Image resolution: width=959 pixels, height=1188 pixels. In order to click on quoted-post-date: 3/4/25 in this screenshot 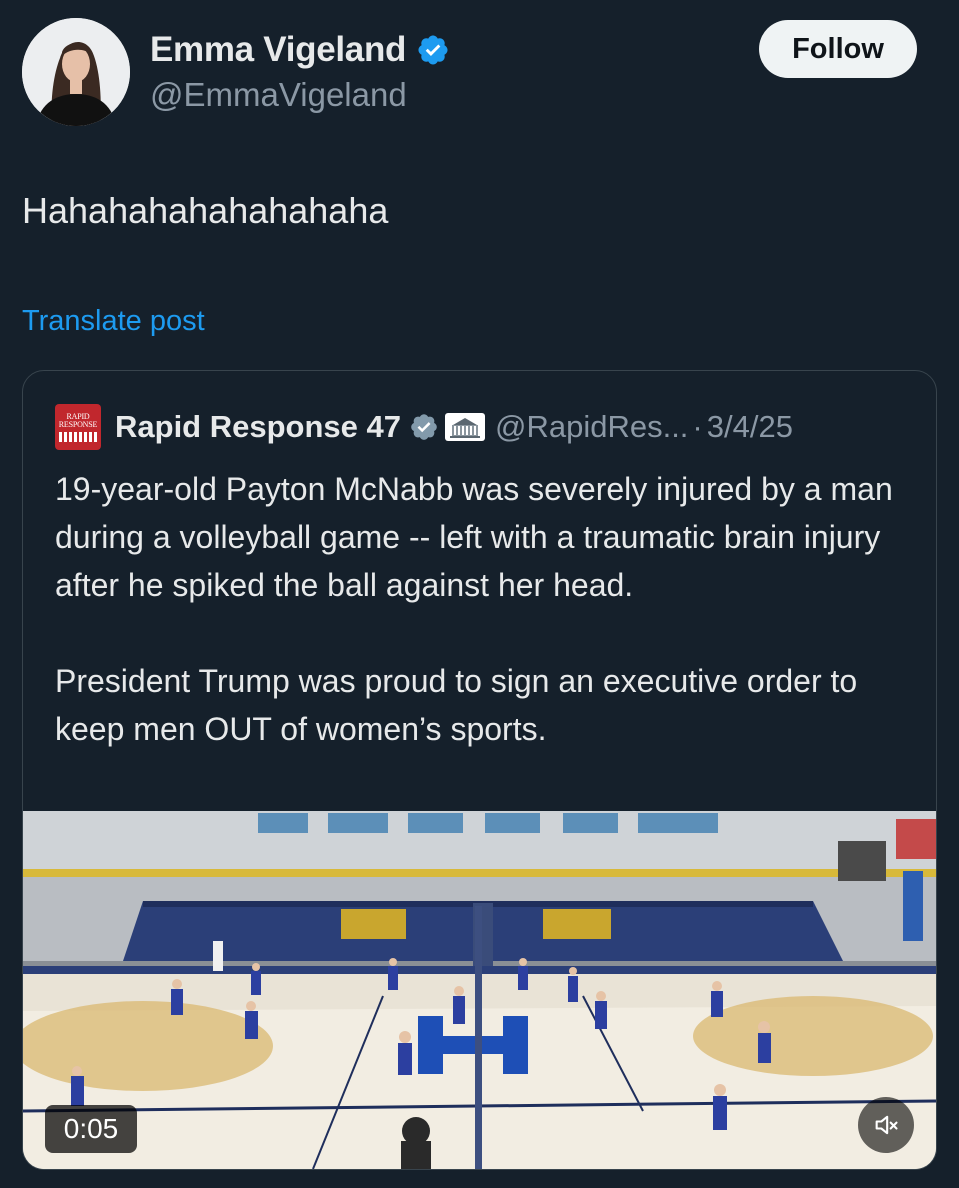, I will do `click(750, 427)`.